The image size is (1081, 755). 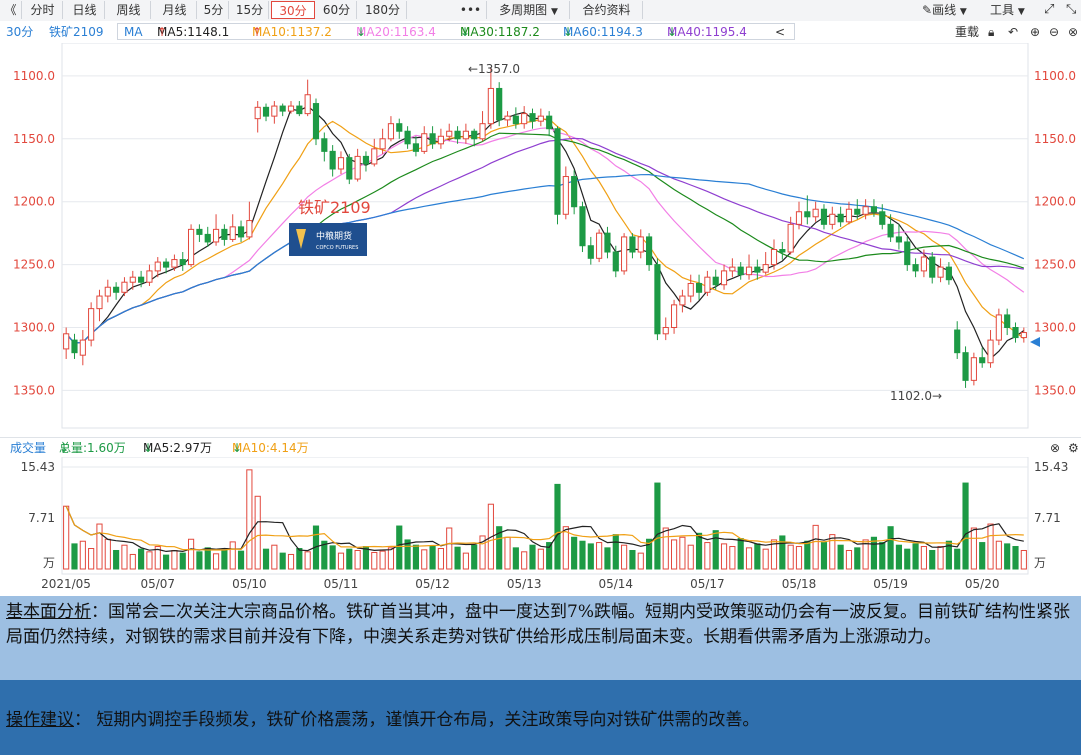 I want to click on collapse-button: <, so click(x=780, y=32).